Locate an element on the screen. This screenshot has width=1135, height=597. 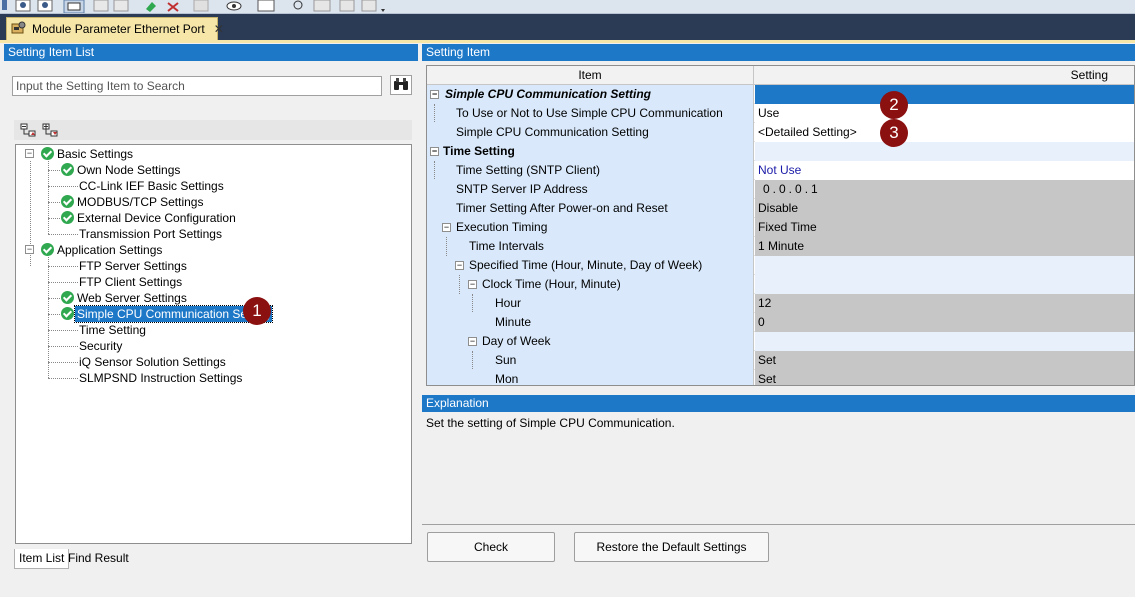
tab-underline is located at coordinates (567, 41).